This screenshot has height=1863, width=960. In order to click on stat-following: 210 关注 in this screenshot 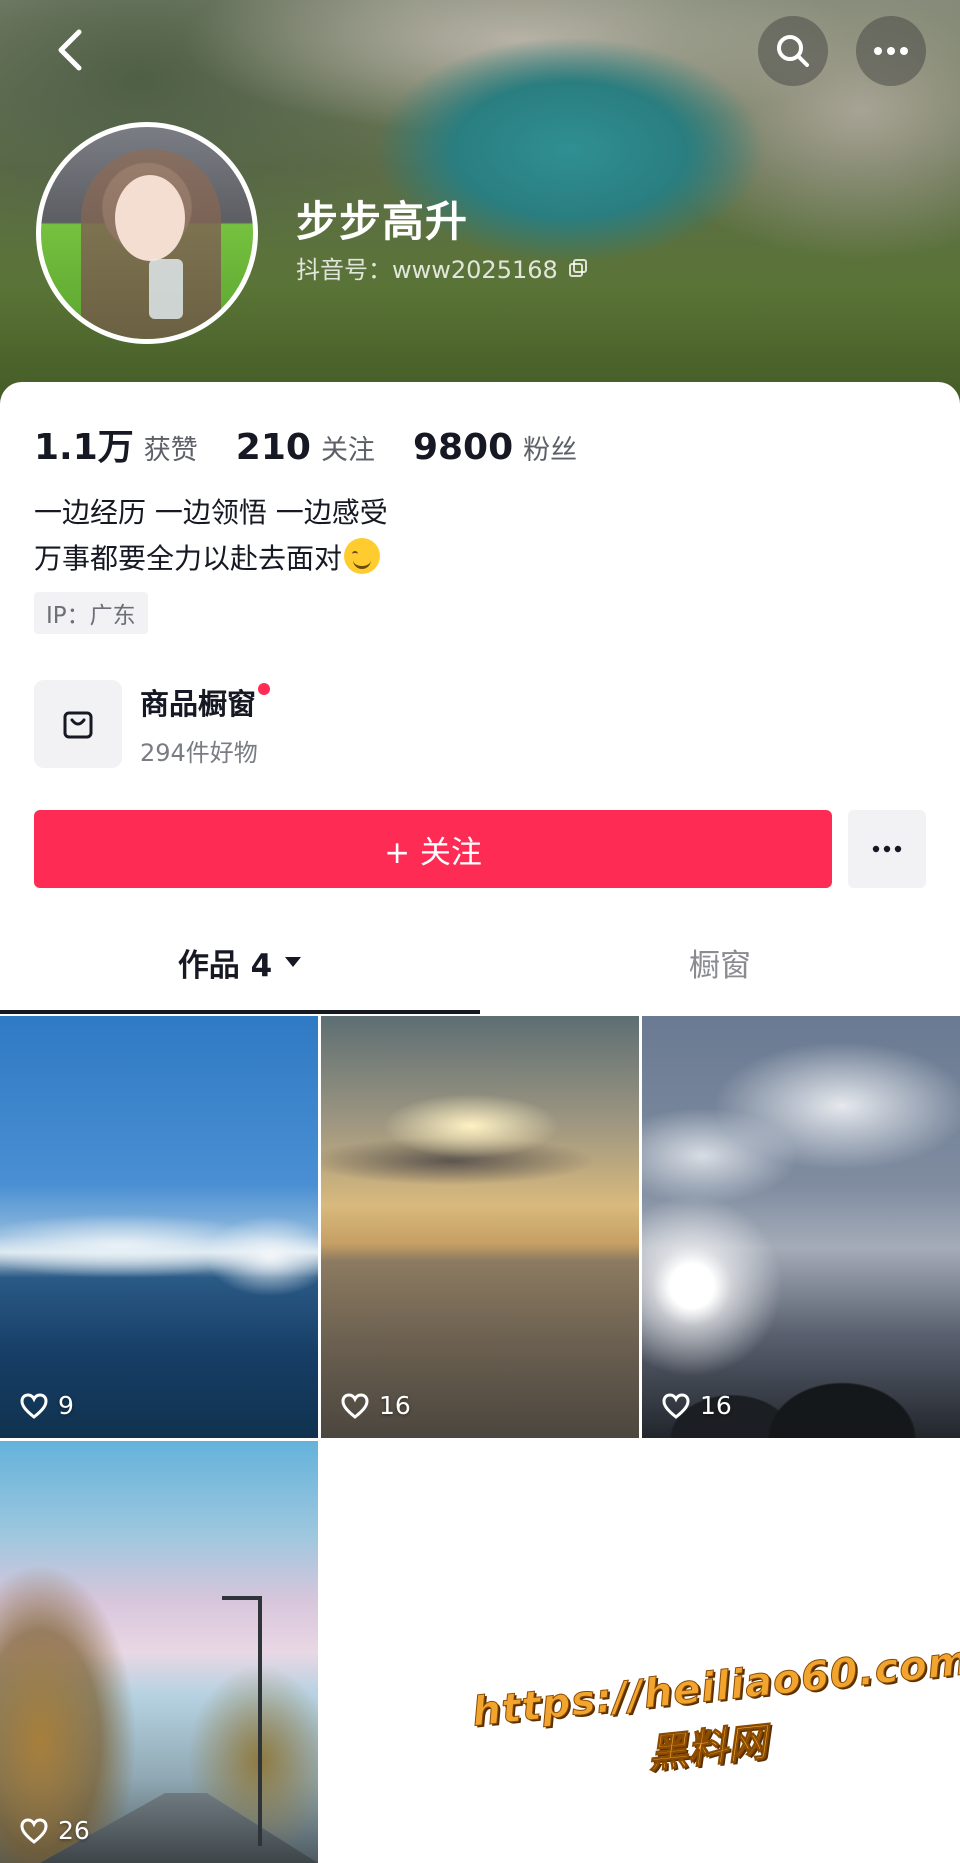, I will do `click(305, 447)`.